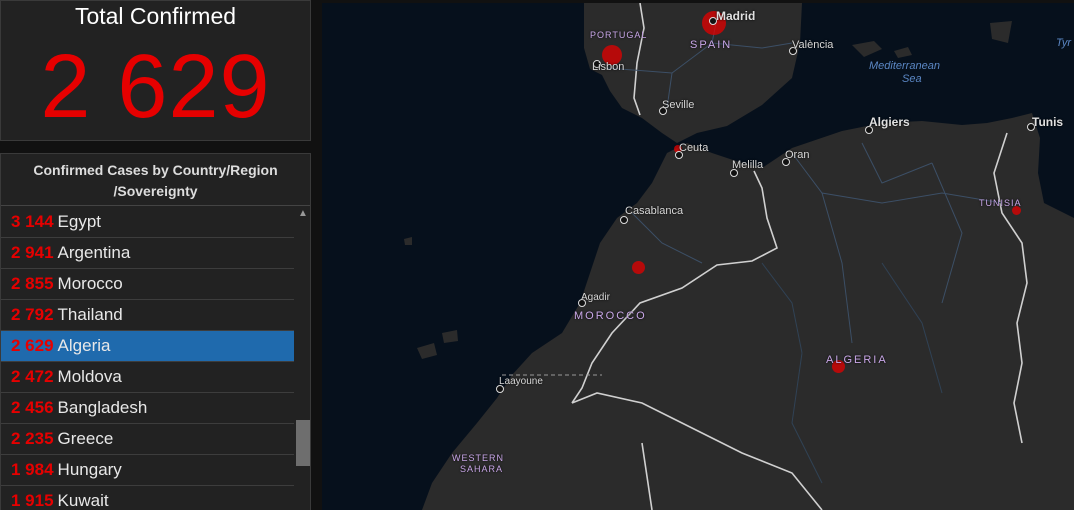 The width and height of the screenshot is (1074, 510). Describe the element at coordinates (155, 16) in the screenshot. I see `total-confirmed-title: Total Confirmed` at that location.